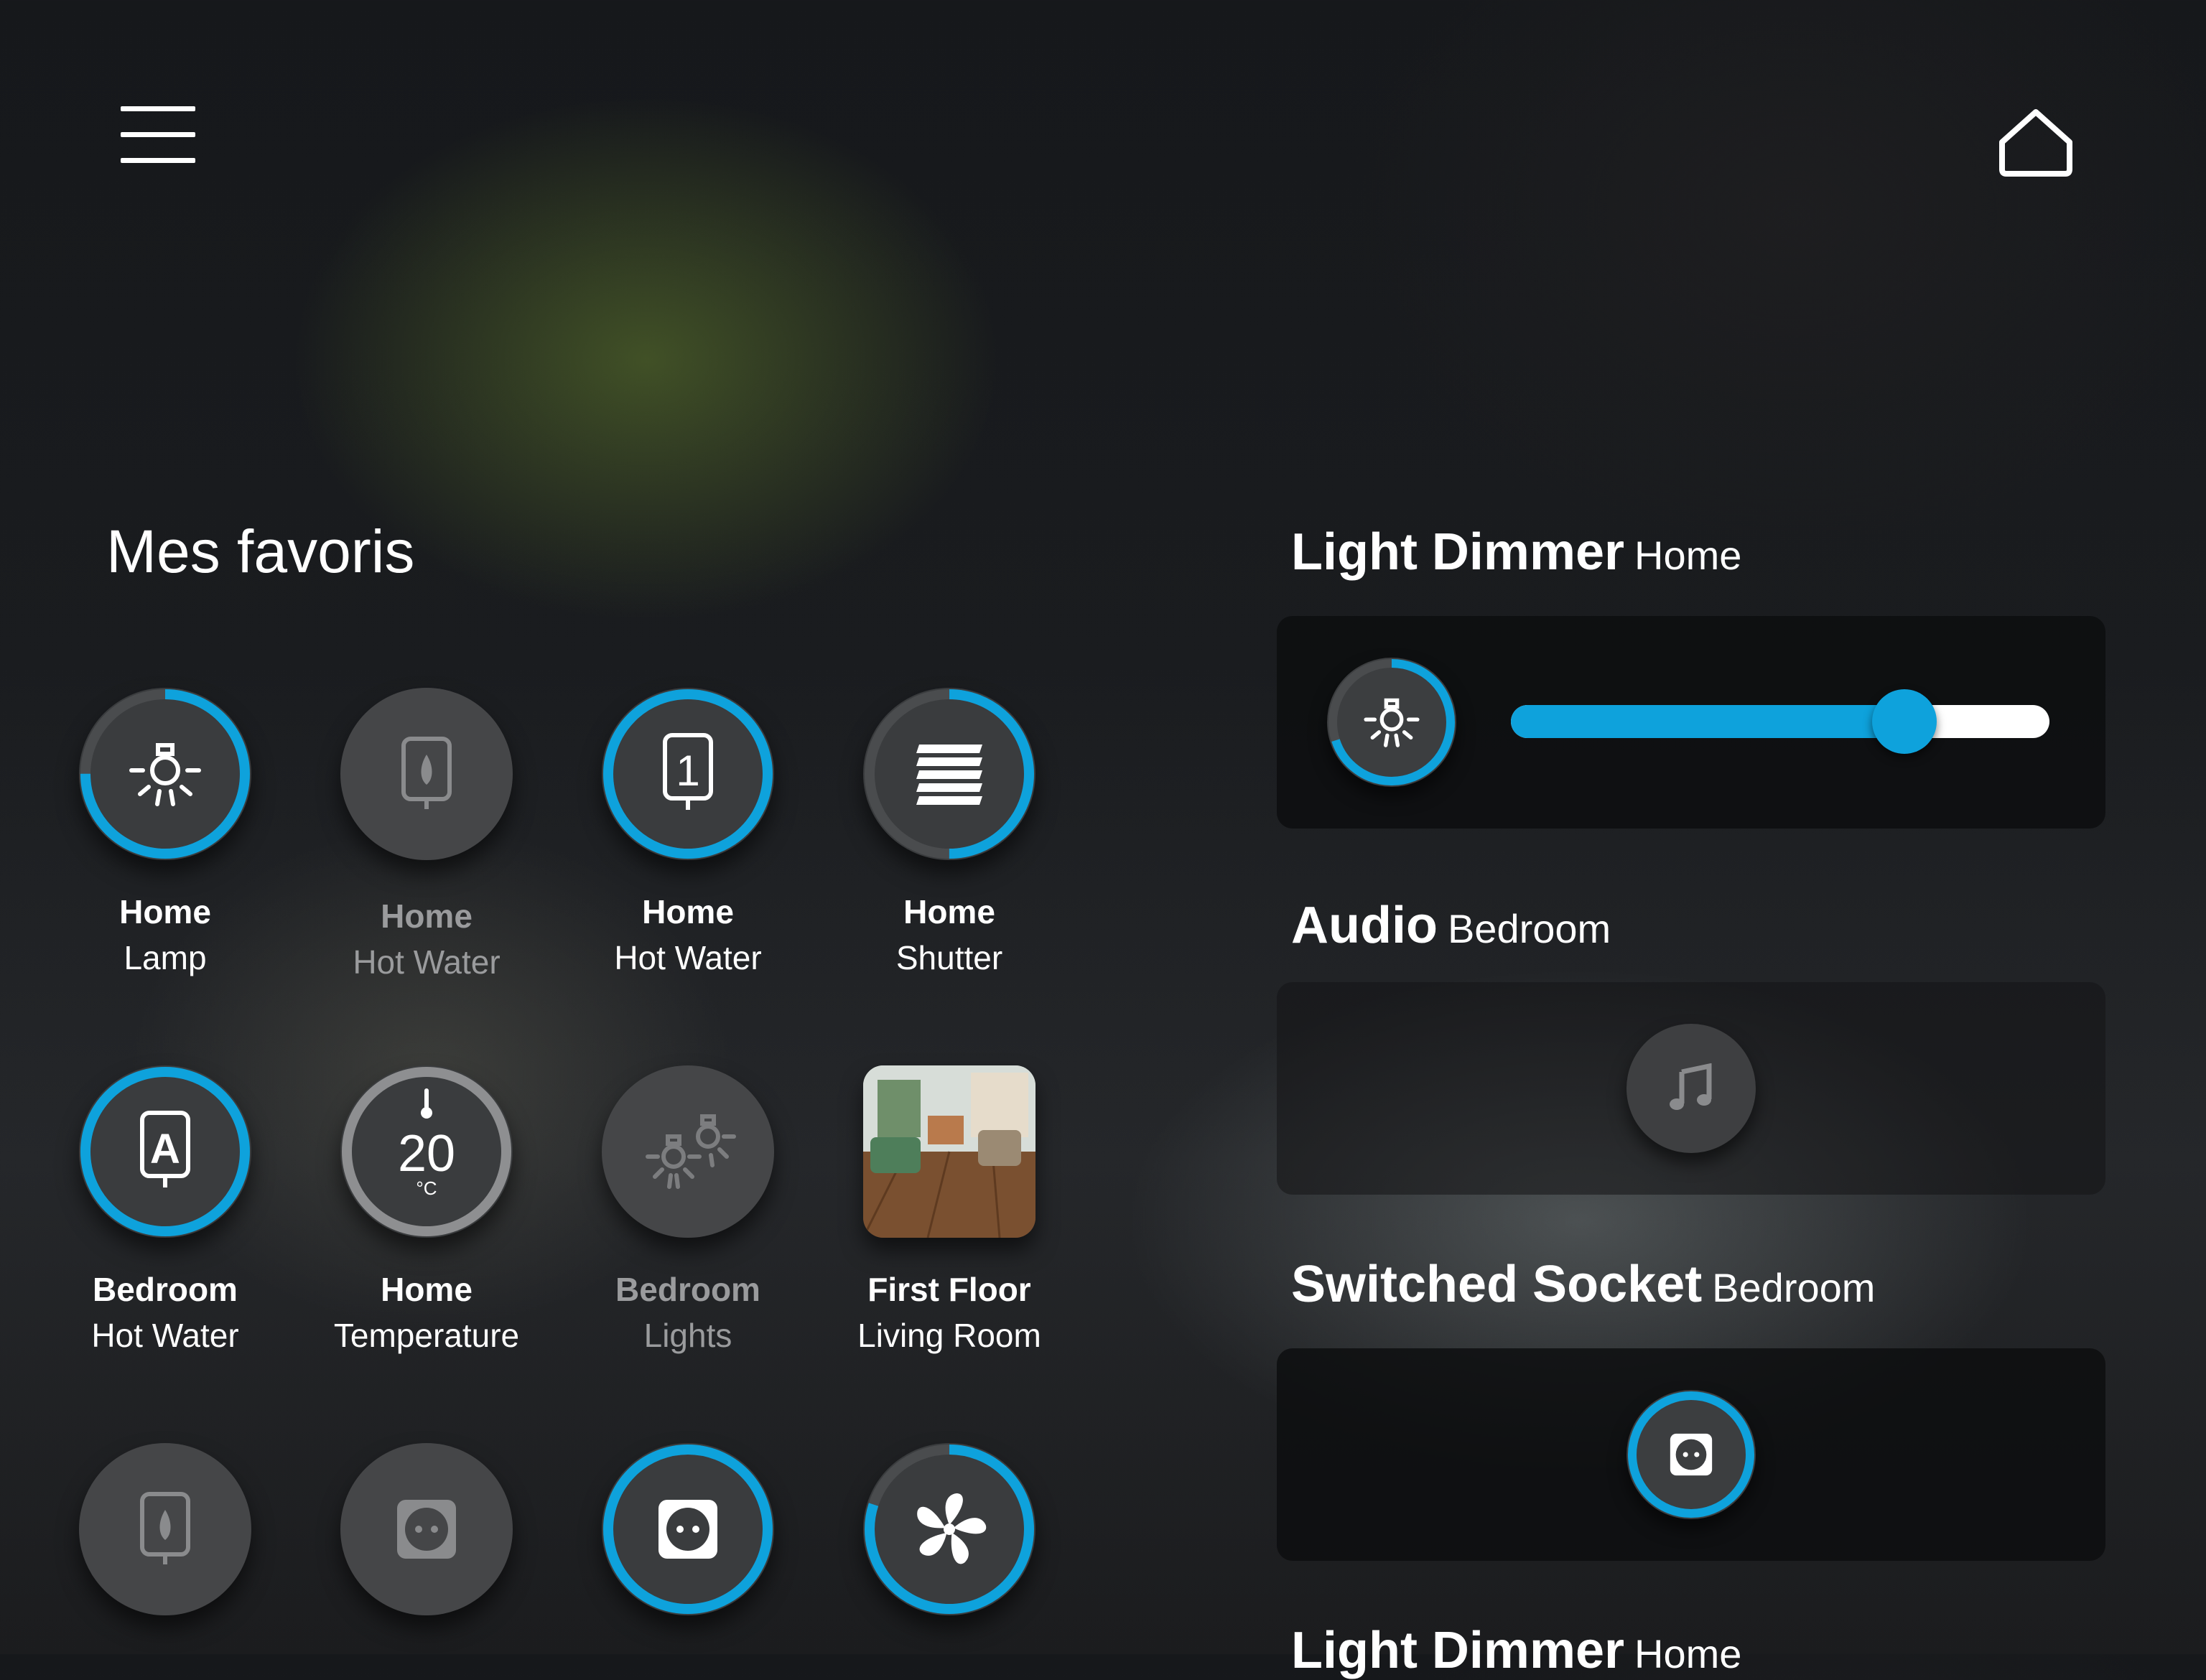 The width and height of the screenshot is (2206, 1680). What do you see at coordinates (1497, 1284) in the screenshot?
I see `widget-title: Switched Socket` at bounding box center [1497, 1284].